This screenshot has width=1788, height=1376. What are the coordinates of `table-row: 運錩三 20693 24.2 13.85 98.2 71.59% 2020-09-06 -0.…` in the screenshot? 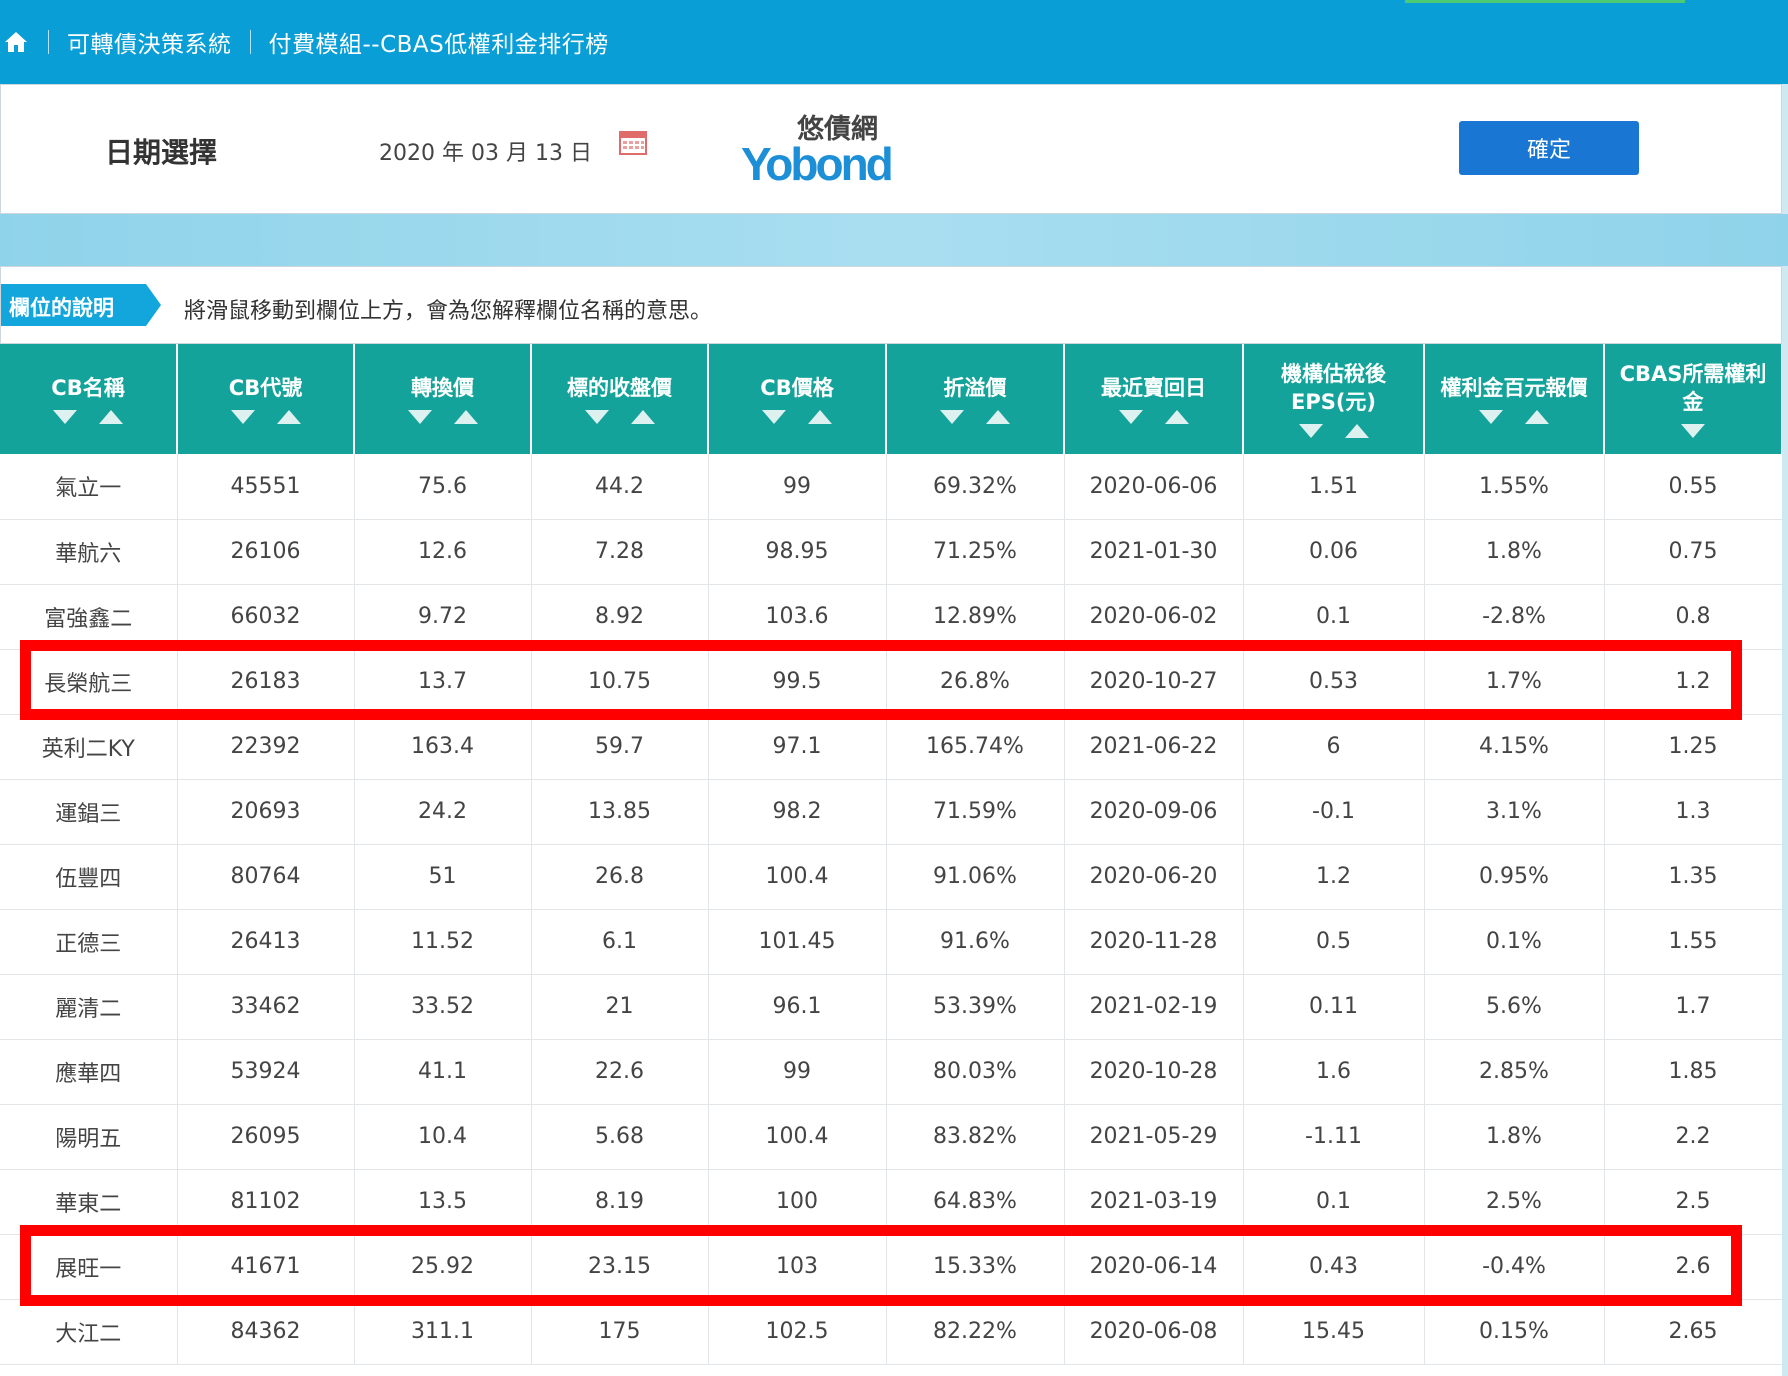 It's located at (891, 812).